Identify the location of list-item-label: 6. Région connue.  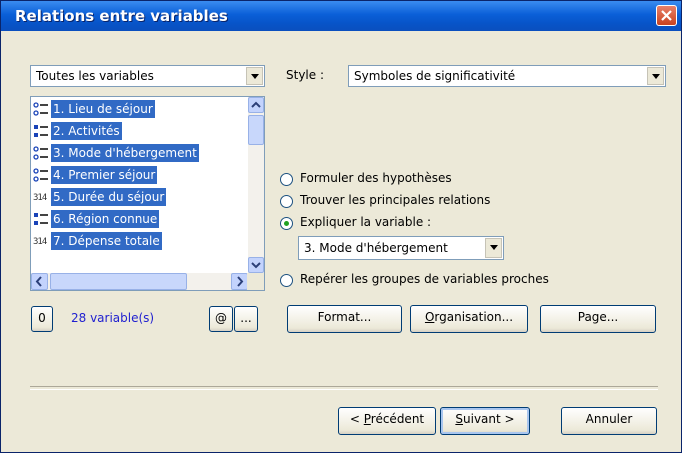
(105, 219).